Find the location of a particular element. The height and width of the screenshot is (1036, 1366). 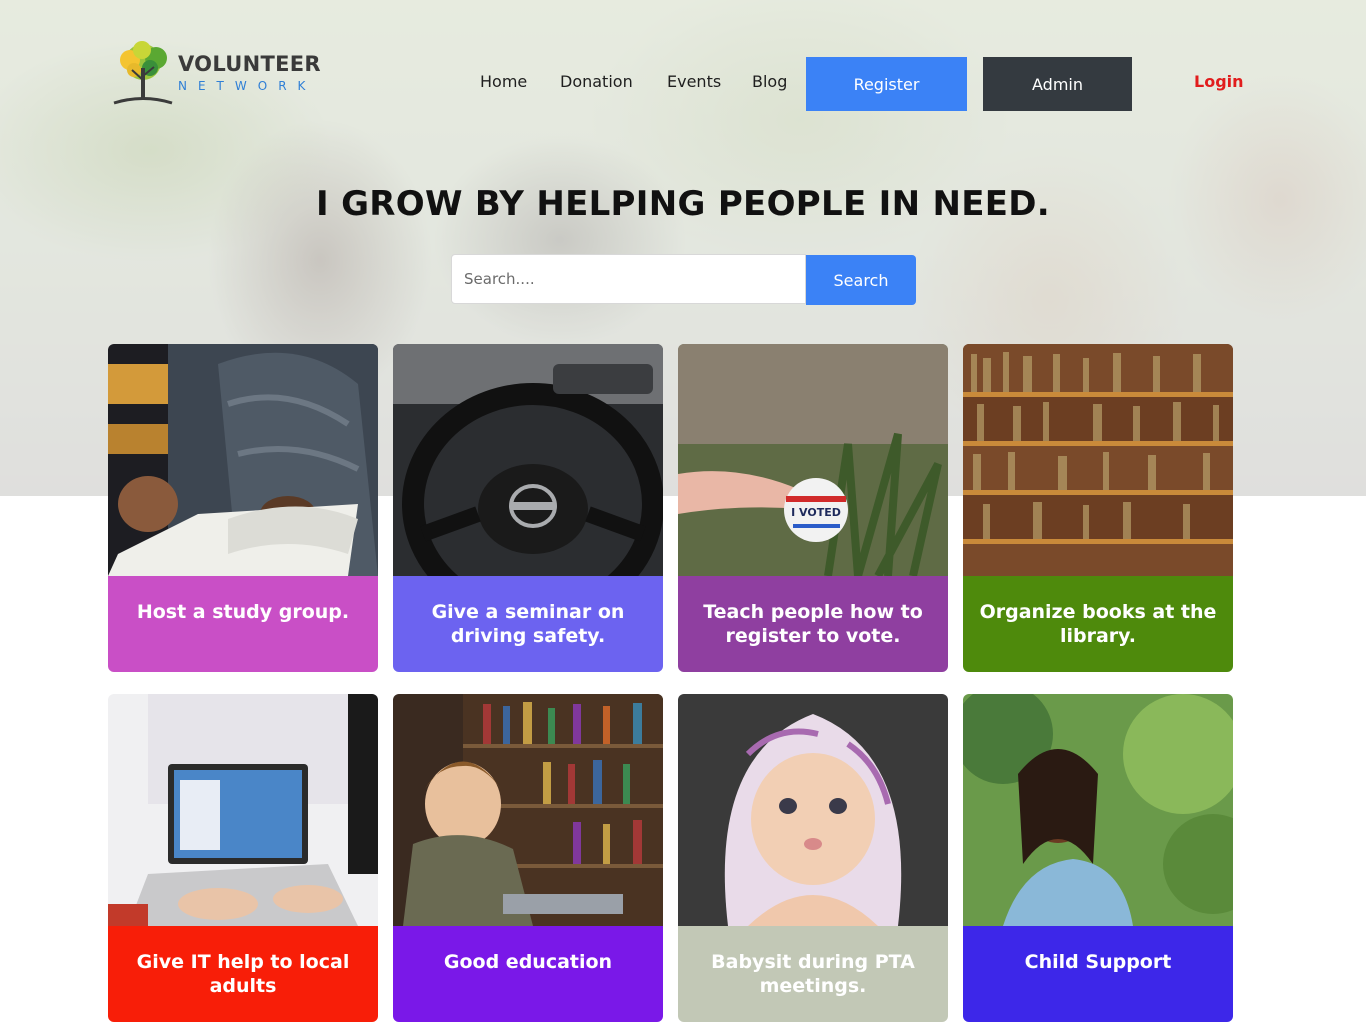

card-child-support: Child Support is located at coordinates (1098, 858).